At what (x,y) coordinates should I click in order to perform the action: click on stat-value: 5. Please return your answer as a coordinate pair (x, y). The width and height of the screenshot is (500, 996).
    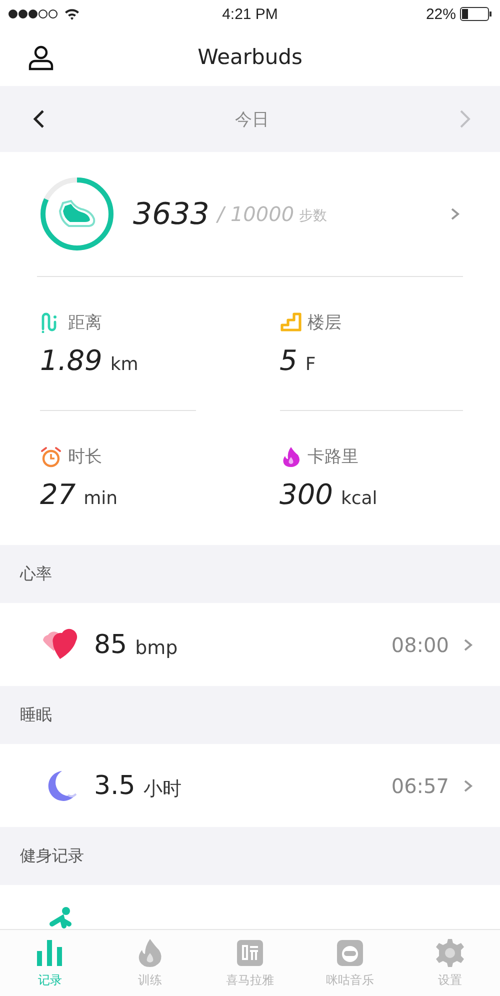
    Looking at the image, I should click on (289, 360).